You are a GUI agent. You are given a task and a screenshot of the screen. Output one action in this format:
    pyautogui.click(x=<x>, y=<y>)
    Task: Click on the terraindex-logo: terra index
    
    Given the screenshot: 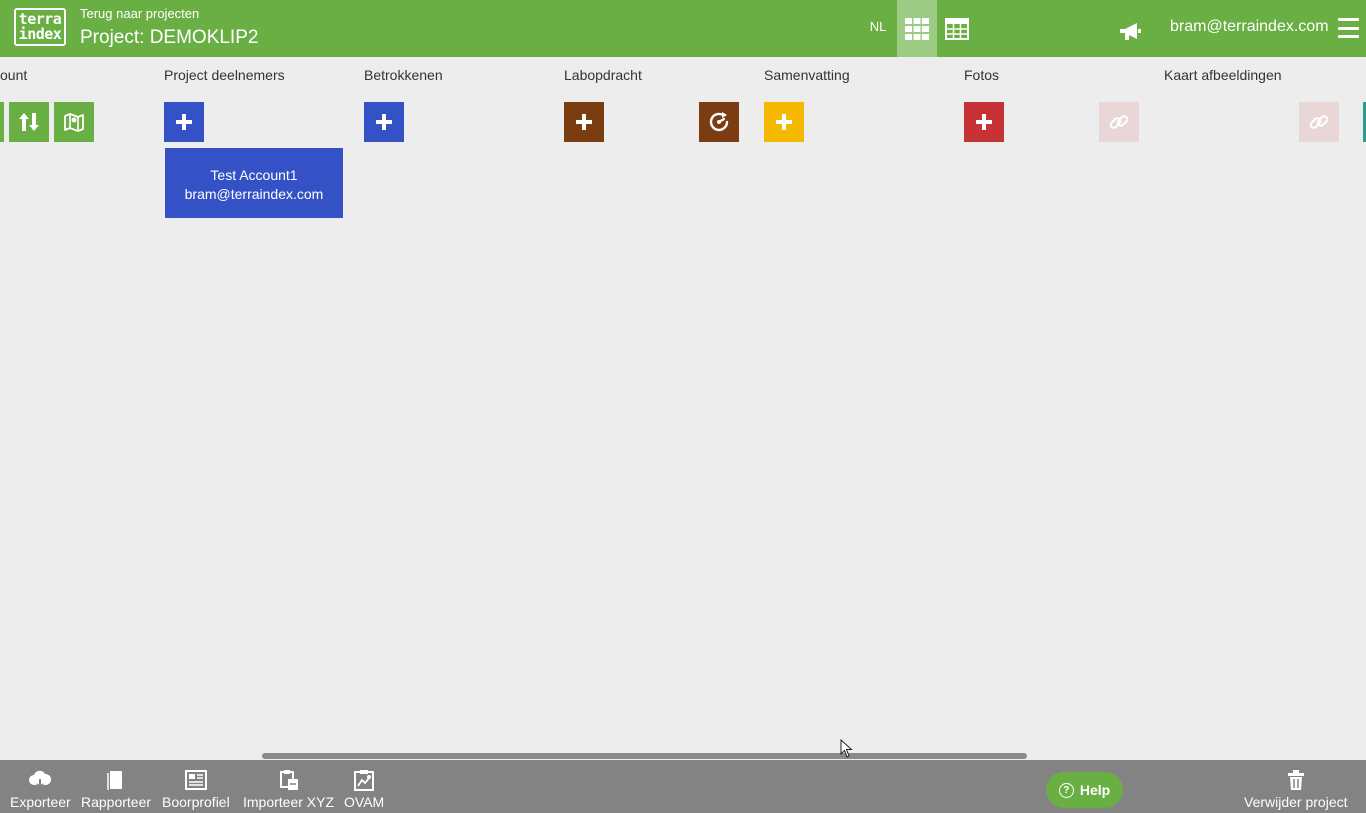 What is the action you would take?
    pyautogui.click(x=40, y=27)
    